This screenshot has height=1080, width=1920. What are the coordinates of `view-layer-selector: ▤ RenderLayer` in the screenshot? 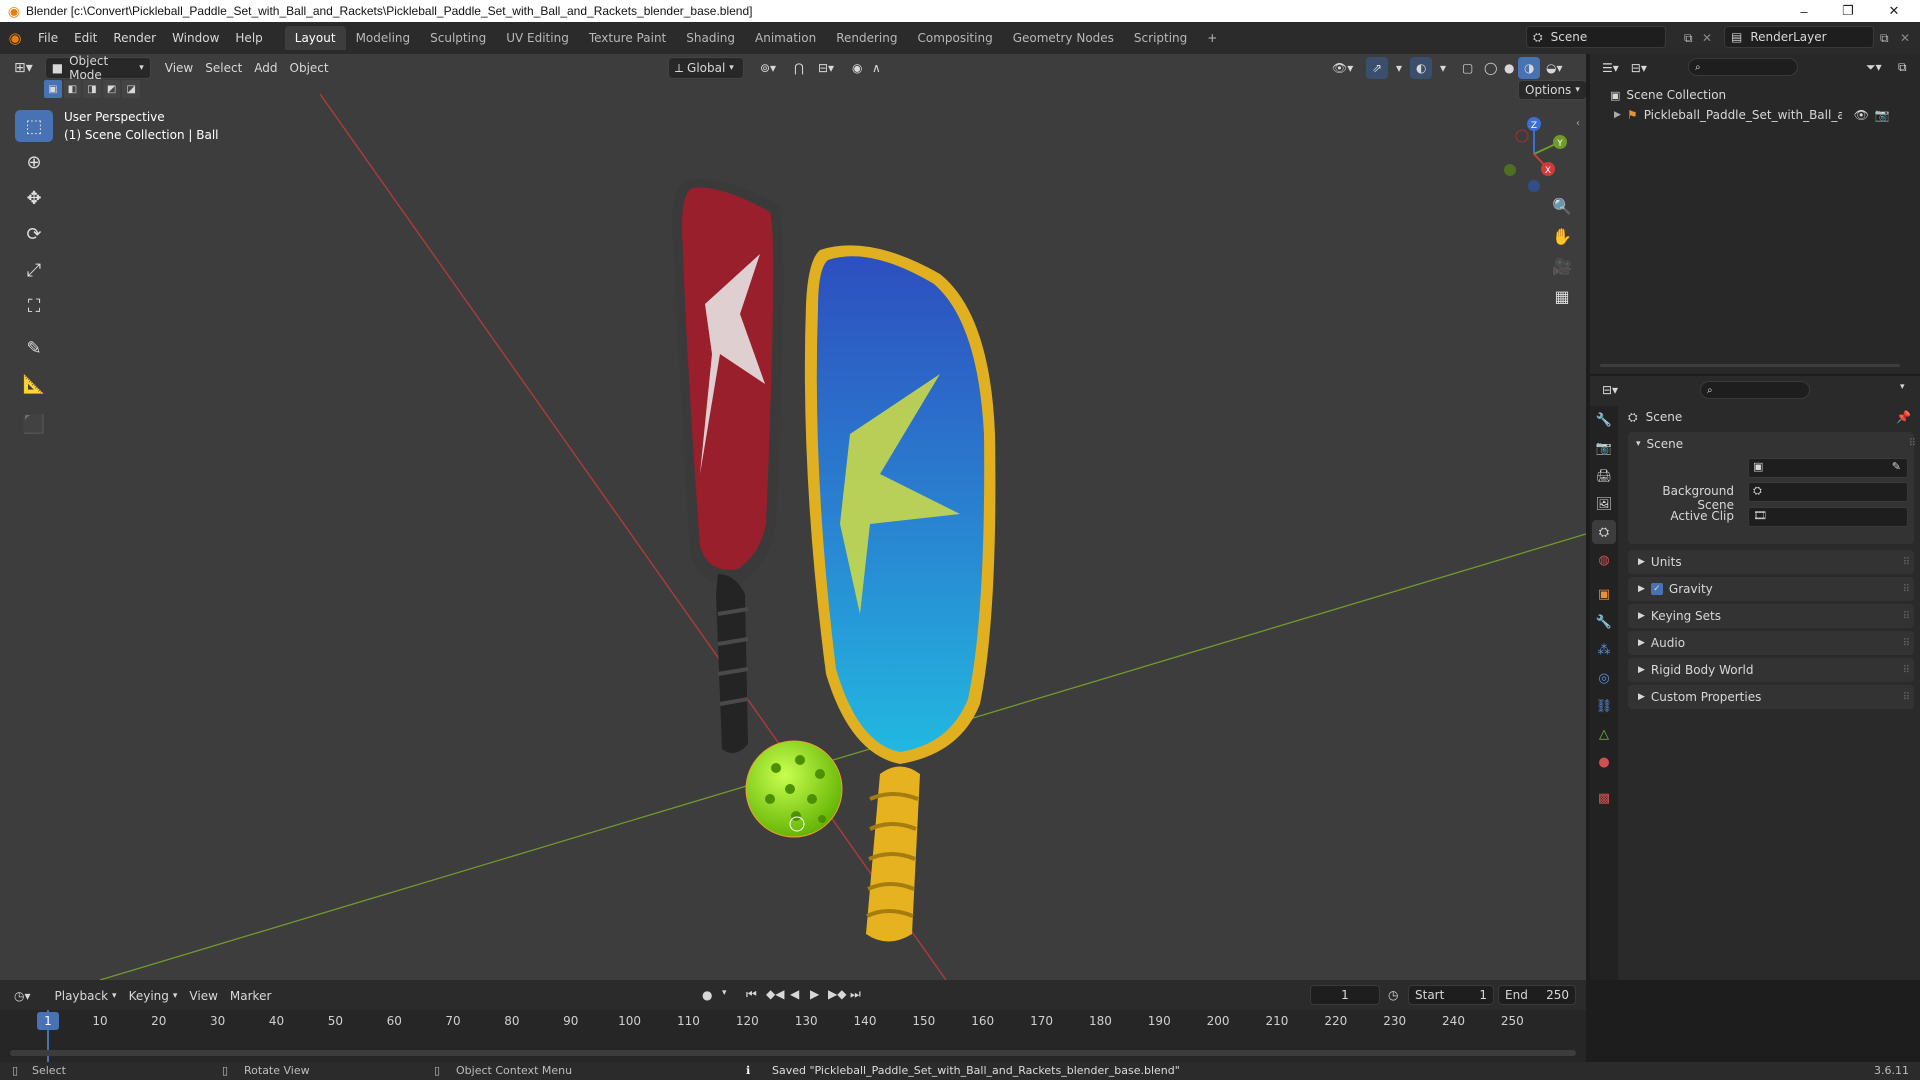 It's located at (1799, 37).